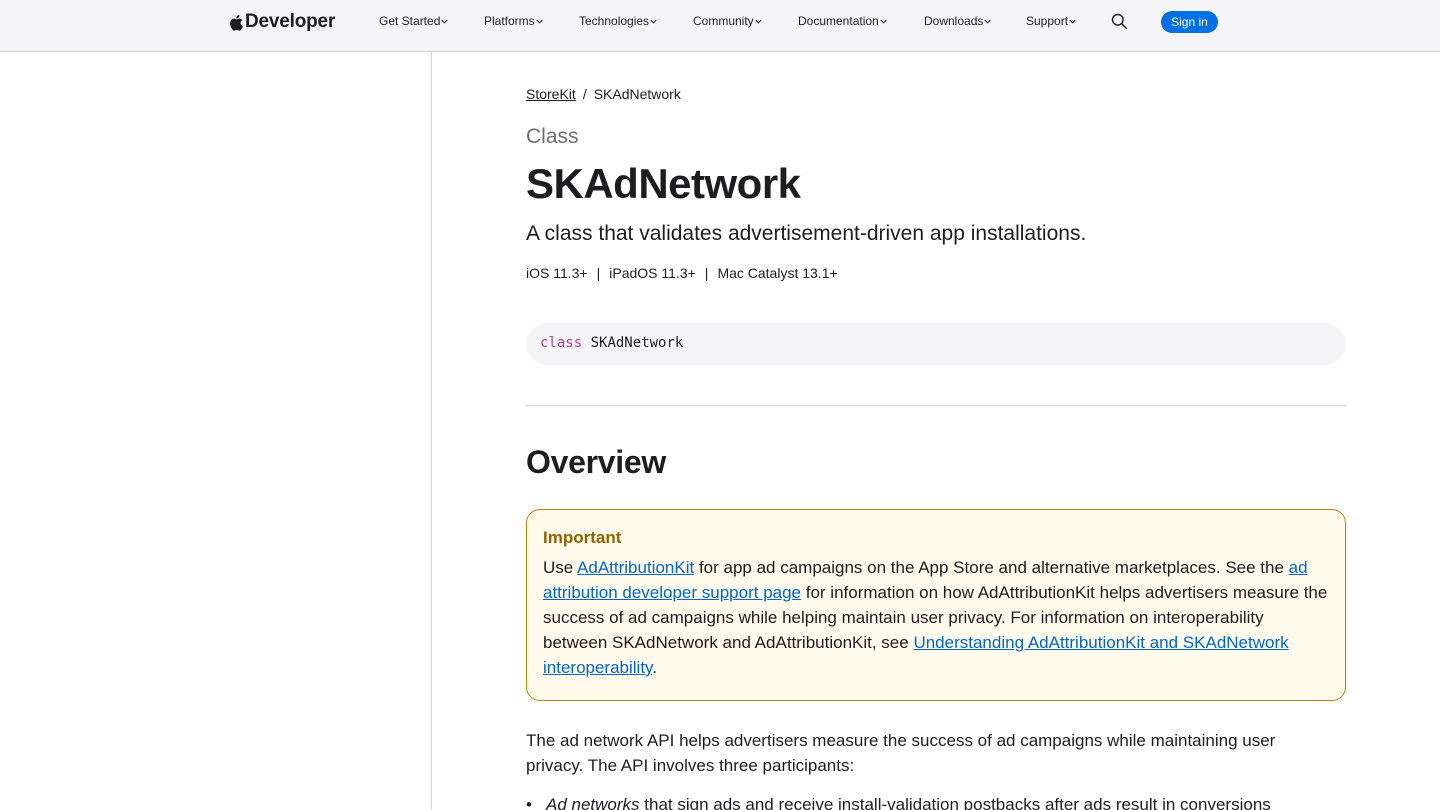 This screenshot has width=1440, height=810. What do you see at coordinates (561, 343) in the screenshot?
I see `declaration-keyword: class` at bounding box center [561, 343].